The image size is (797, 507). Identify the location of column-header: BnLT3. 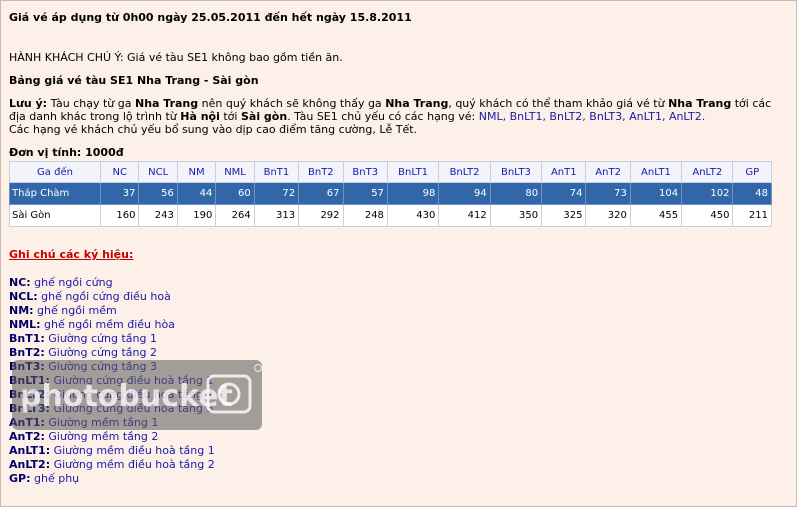
(516, 172).